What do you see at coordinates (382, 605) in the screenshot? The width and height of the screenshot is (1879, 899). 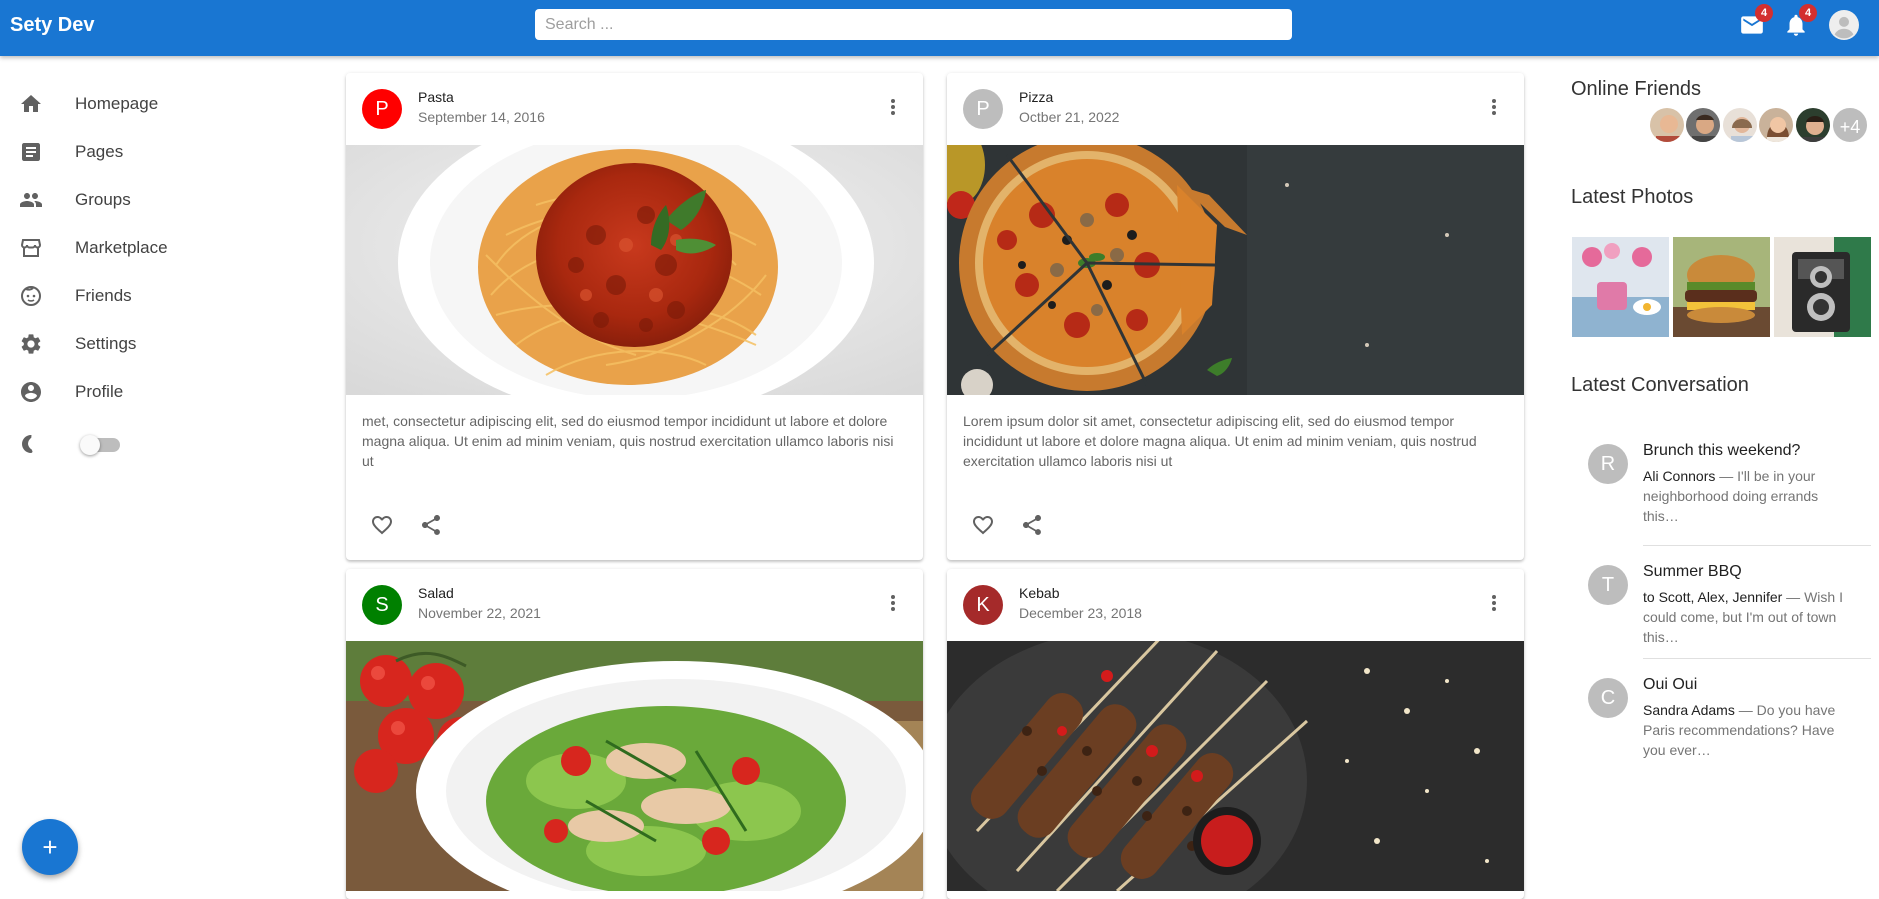 I see `avatar: S` at bounding box center [382, 605].